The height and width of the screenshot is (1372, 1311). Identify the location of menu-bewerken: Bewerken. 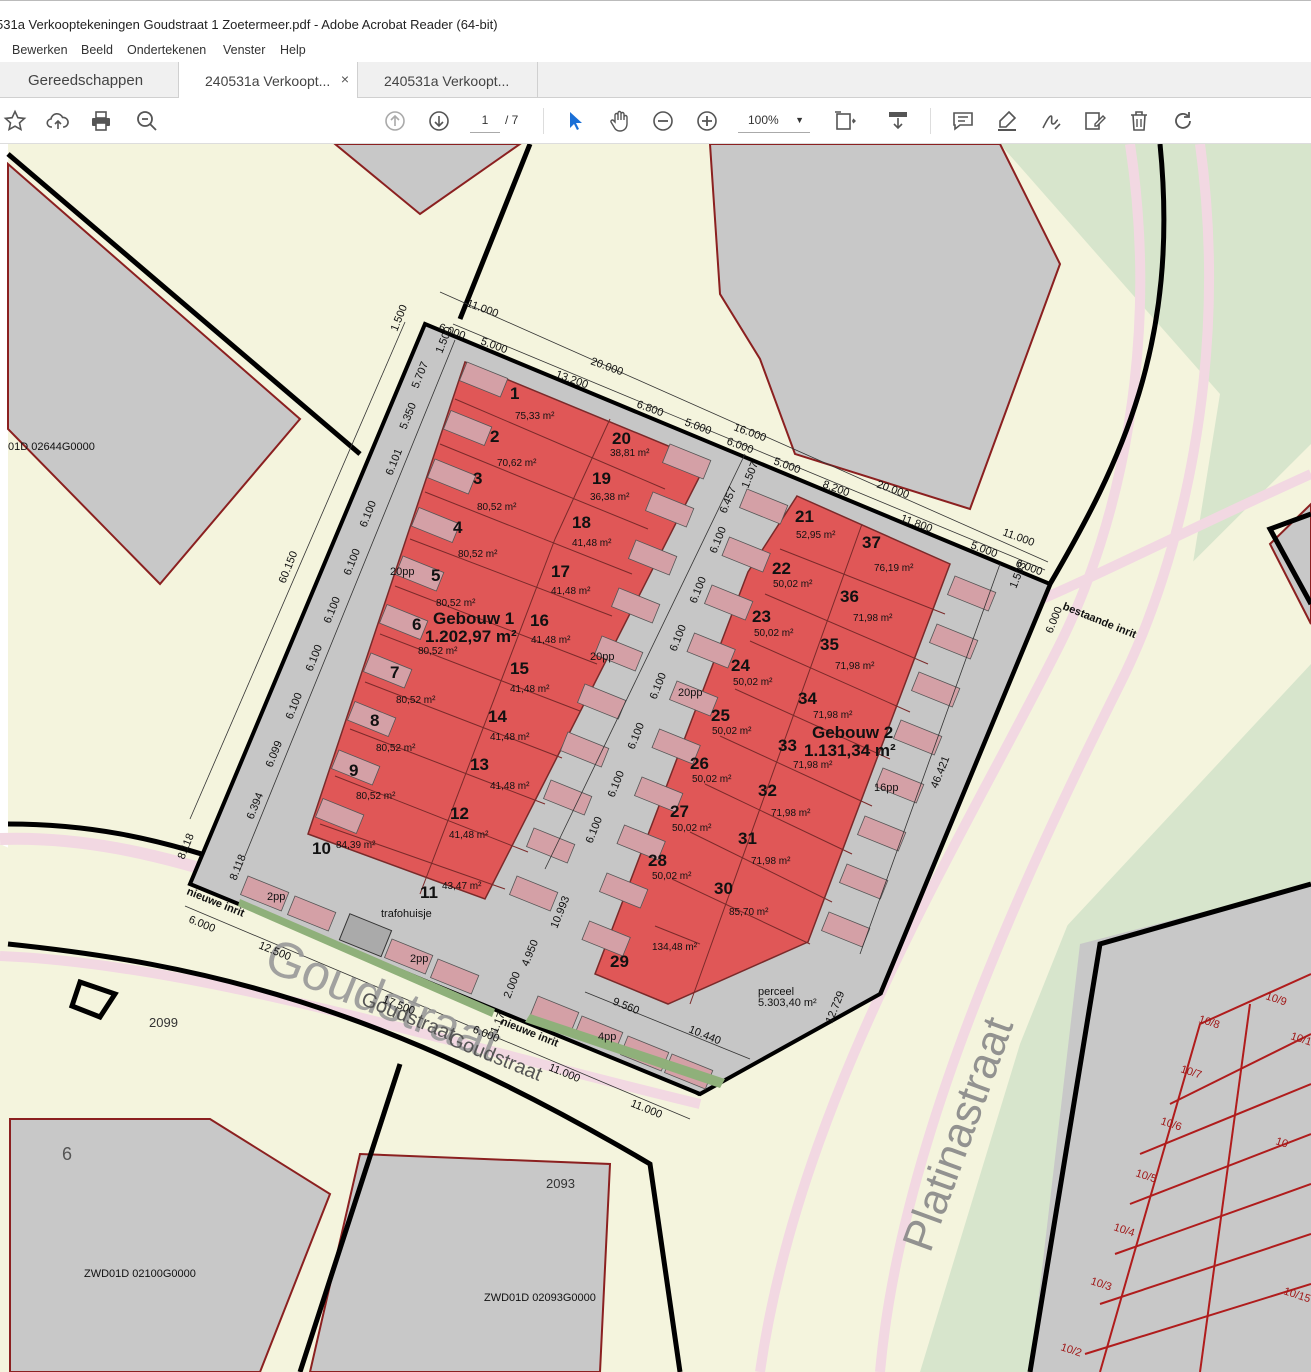
(40, 50).